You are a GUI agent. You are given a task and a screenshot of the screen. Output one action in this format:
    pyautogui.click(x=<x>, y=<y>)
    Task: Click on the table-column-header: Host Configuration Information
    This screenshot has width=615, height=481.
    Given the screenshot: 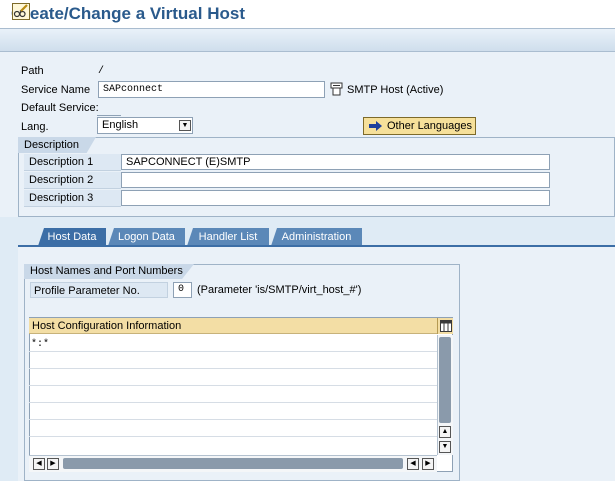 What is the action you would take?
    pyautogui.click(x=233, y=326)
    